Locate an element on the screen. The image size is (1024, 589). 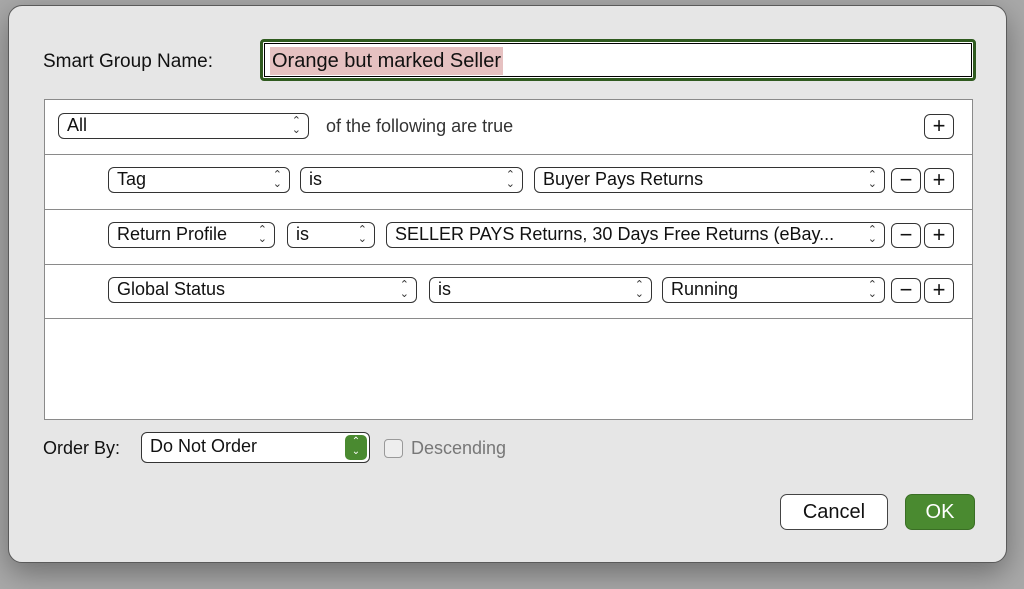
rule-value: Buyer Pays Returns is located at coordinates (623, 179).